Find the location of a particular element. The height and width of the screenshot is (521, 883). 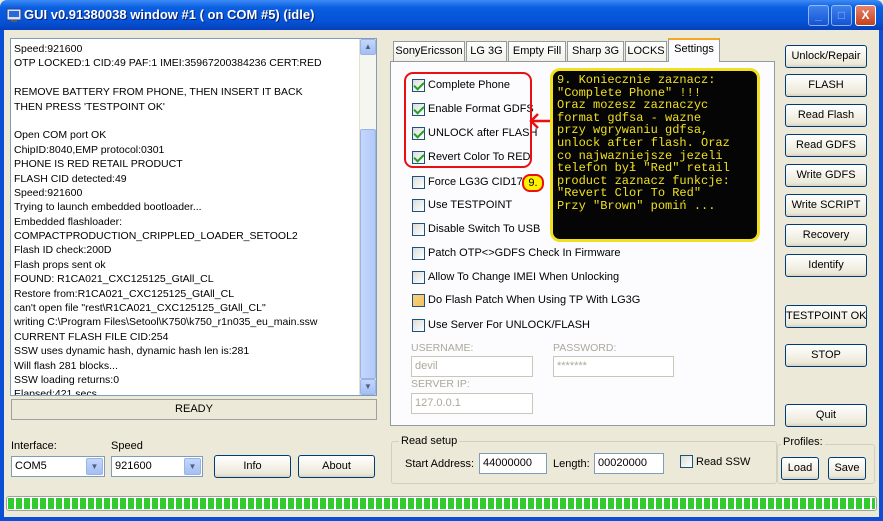

unlock-repair-button: Unlock/Repair is located at coordinates (826, 56).